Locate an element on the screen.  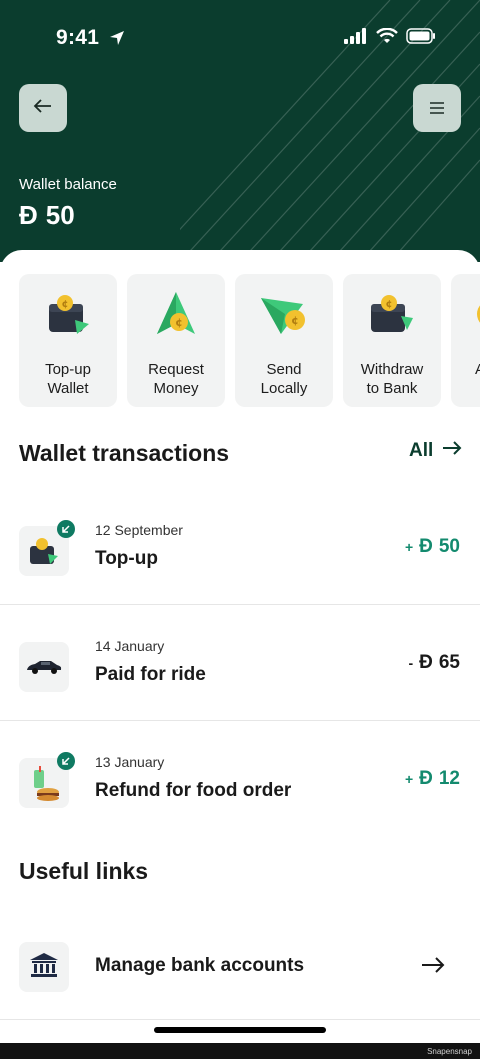
watermark-text: Snapensnap is located at coordinates (449, 1051).